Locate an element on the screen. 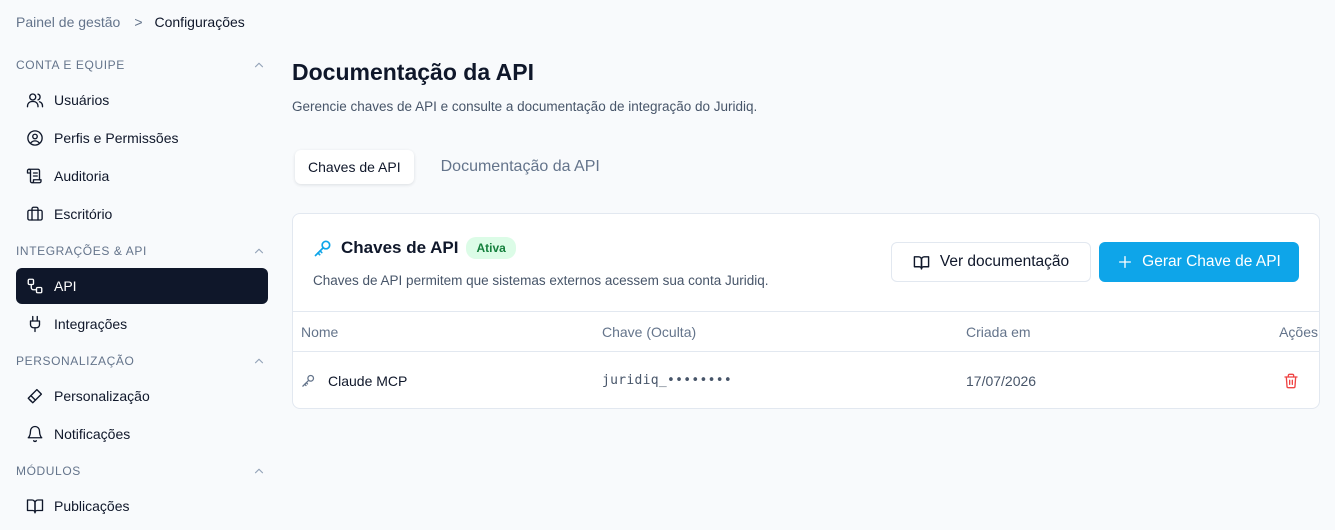 Image resolution: width=1335 pixels, height=530 pixels. section-personalizacao: PERSONALIZAÇÃO is located at coordinates (142, 361).